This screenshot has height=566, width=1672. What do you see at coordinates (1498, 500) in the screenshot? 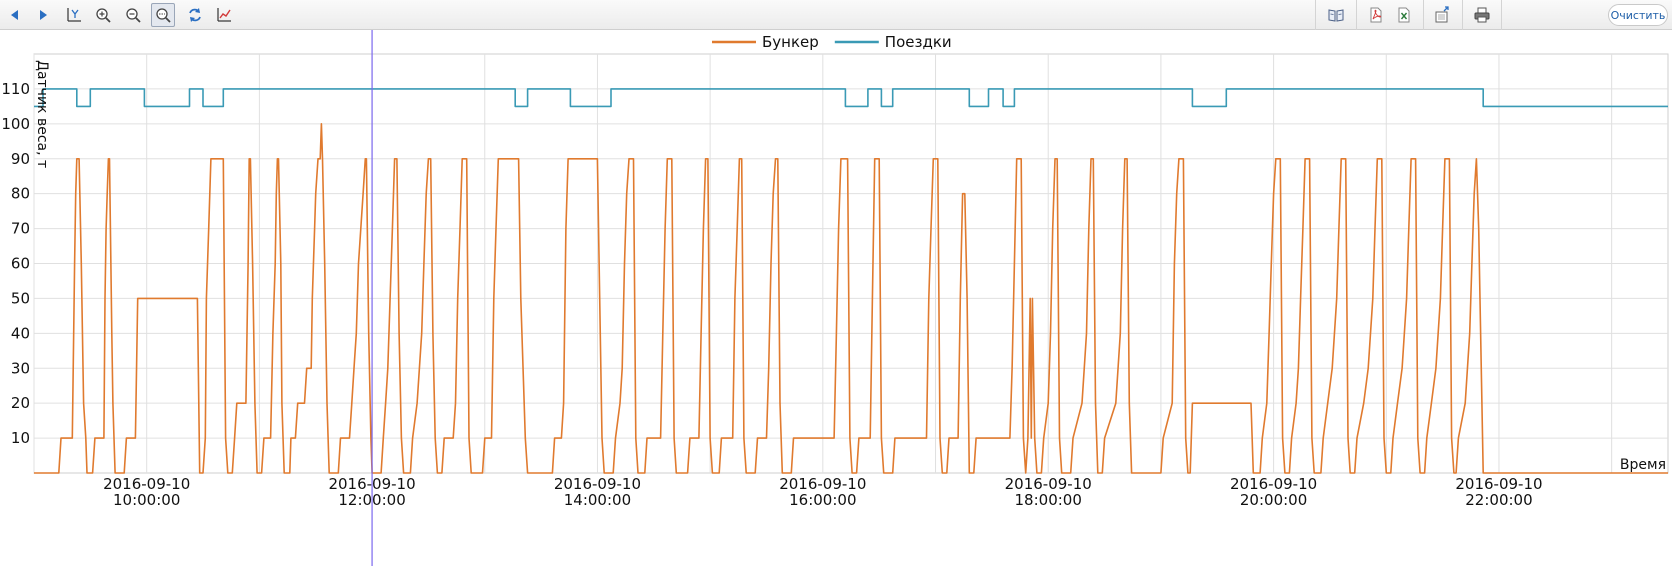
I see `x-tick-time: 22:00:00` at bounding box center [1498, 500].